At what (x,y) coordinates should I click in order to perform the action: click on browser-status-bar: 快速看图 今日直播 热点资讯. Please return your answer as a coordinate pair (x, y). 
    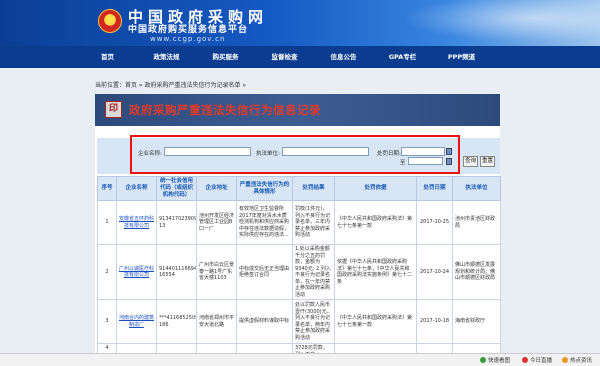
    Looking at the image, I should click on (300, 359).